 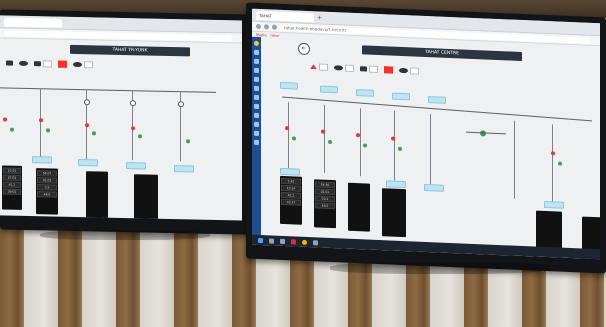 I want to click on reload-icon, so click(x=274, y=27).